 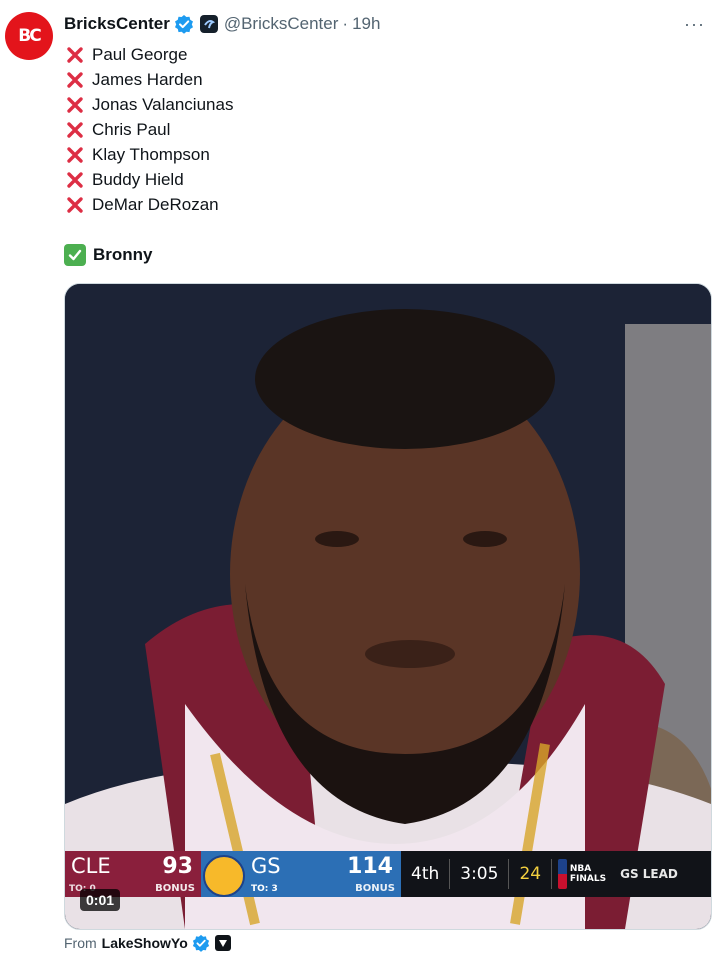 What do you see at coordinates (175, 888) in the screenshot?
I see `team1-bonus: BONUS` at bounding box center [175, 888].